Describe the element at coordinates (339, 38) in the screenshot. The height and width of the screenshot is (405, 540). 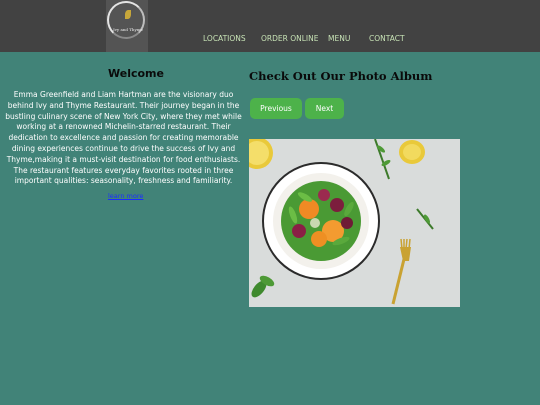
I see `nav-menu-link: MENU` at that location.